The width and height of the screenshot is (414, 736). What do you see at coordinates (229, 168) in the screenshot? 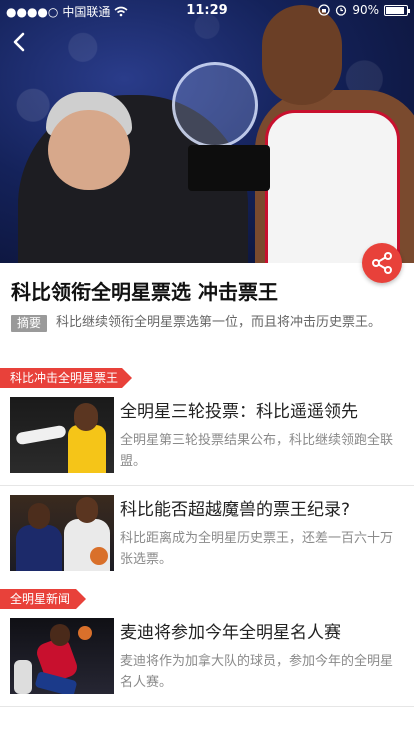
I see `trophy-base` at bounding box center [229, 168].